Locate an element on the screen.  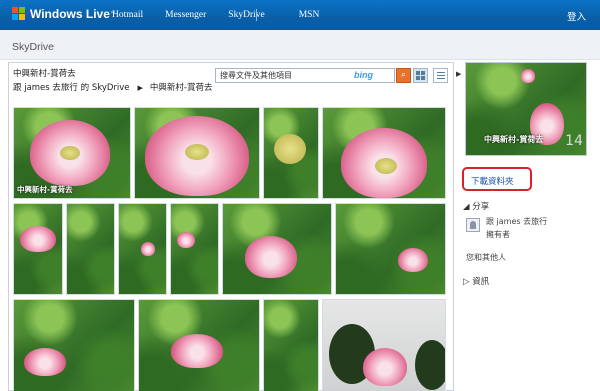
search-icon: ⌕ is located at coordinates (403, 75).